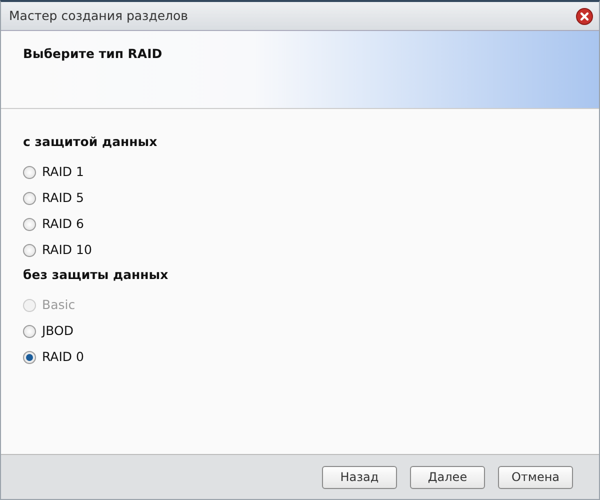  I want to click on wizard-button: Отмена, so click(535, 477).